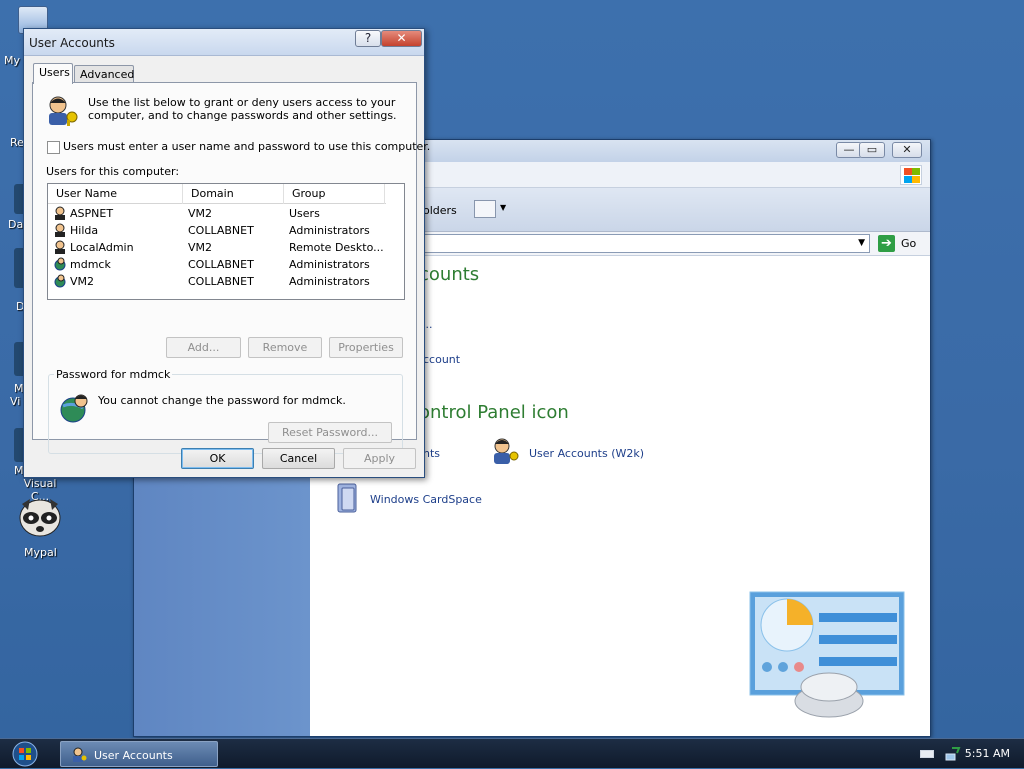  Describe the element at coordinates (911, 175) in the screenshot. I see `windows-logo-icon` at that location.